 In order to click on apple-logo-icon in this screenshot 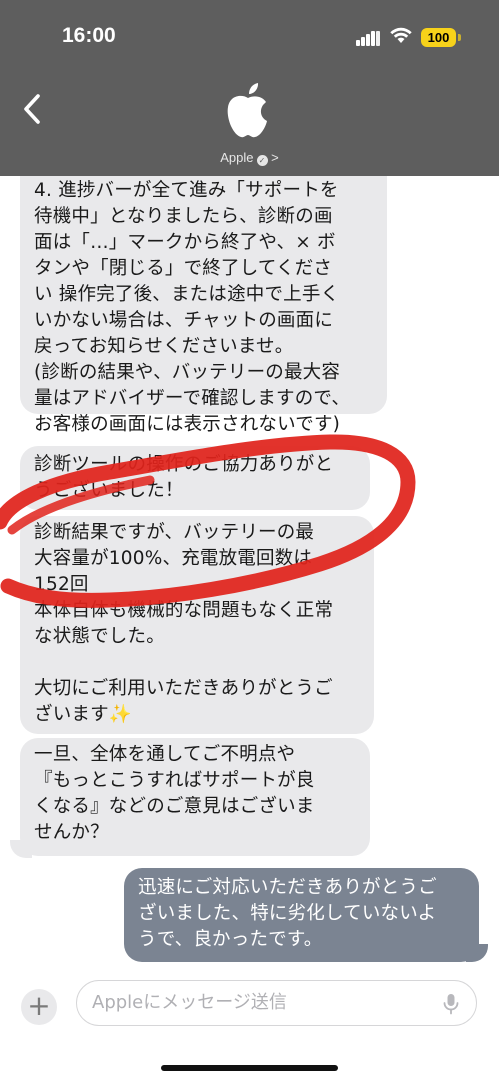, I will do `click(248, 110)`.